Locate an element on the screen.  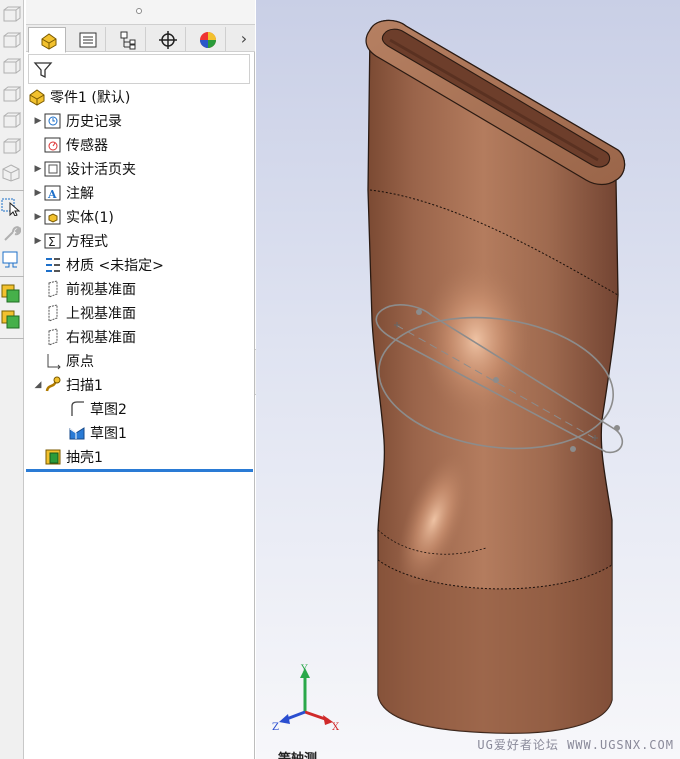
property-manager-icon is located at coordinates (88, 40).